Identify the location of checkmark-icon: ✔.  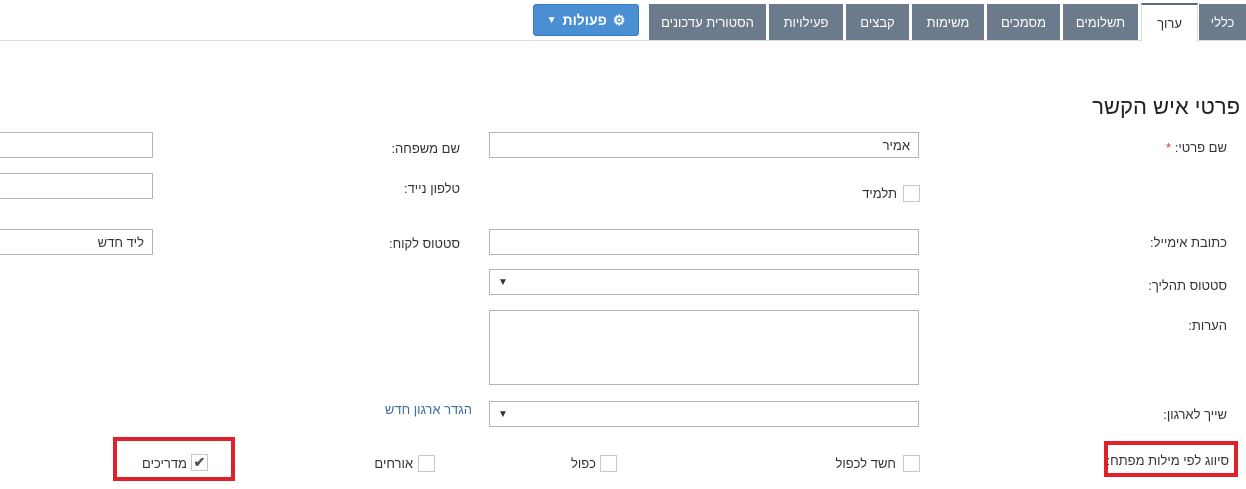
(199, 462).